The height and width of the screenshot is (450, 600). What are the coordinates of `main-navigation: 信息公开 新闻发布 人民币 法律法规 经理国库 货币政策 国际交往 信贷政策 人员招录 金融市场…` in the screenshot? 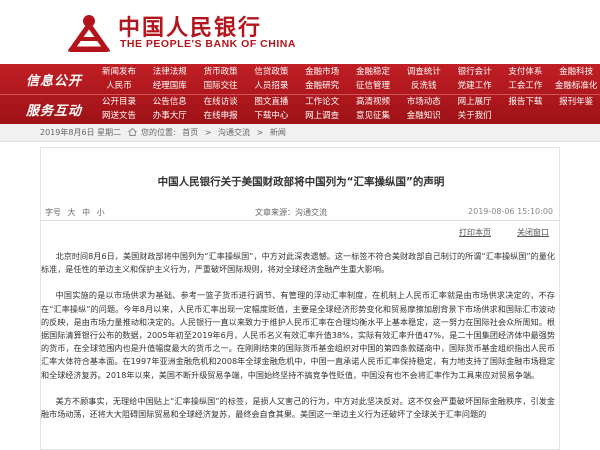 It's located at (300, 94).